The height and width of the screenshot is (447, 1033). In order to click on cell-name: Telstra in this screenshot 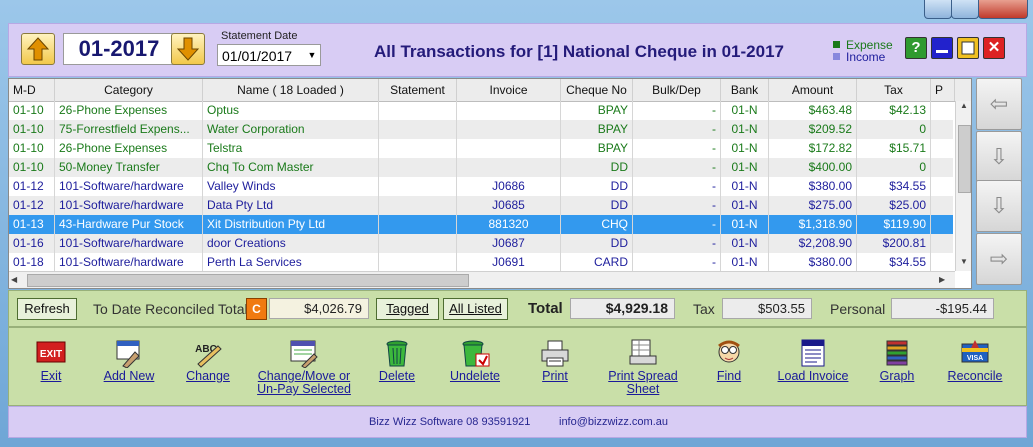, I will do `click(291, 148)`.